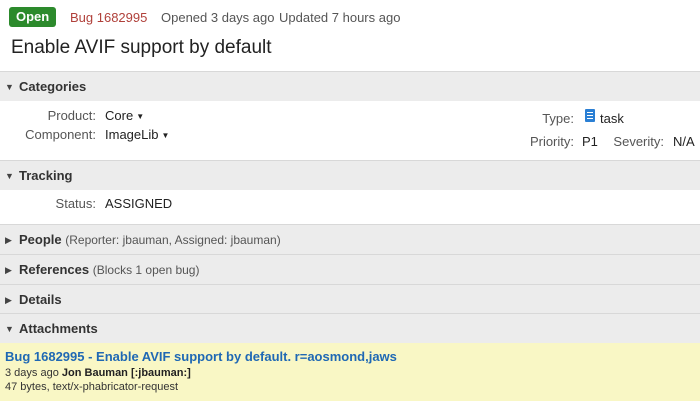 The image size is (700, 401). Describe the element at coordinates (590, 141) in the screenshot. I see `priority-value: P1` at that location.